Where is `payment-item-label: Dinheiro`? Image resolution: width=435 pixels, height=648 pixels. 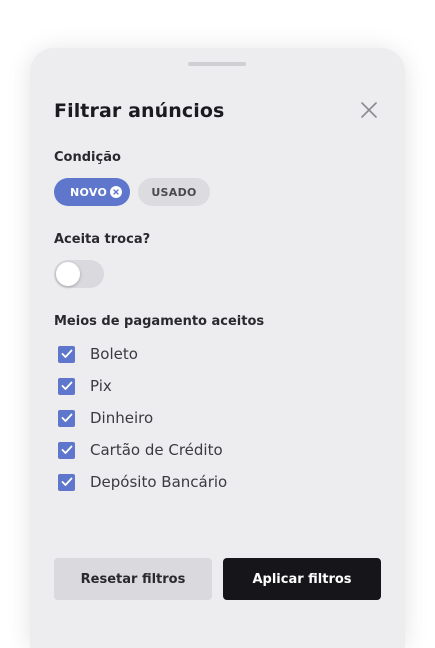
payment-item-label: Dinheiro is located at coordinates (122, 418).